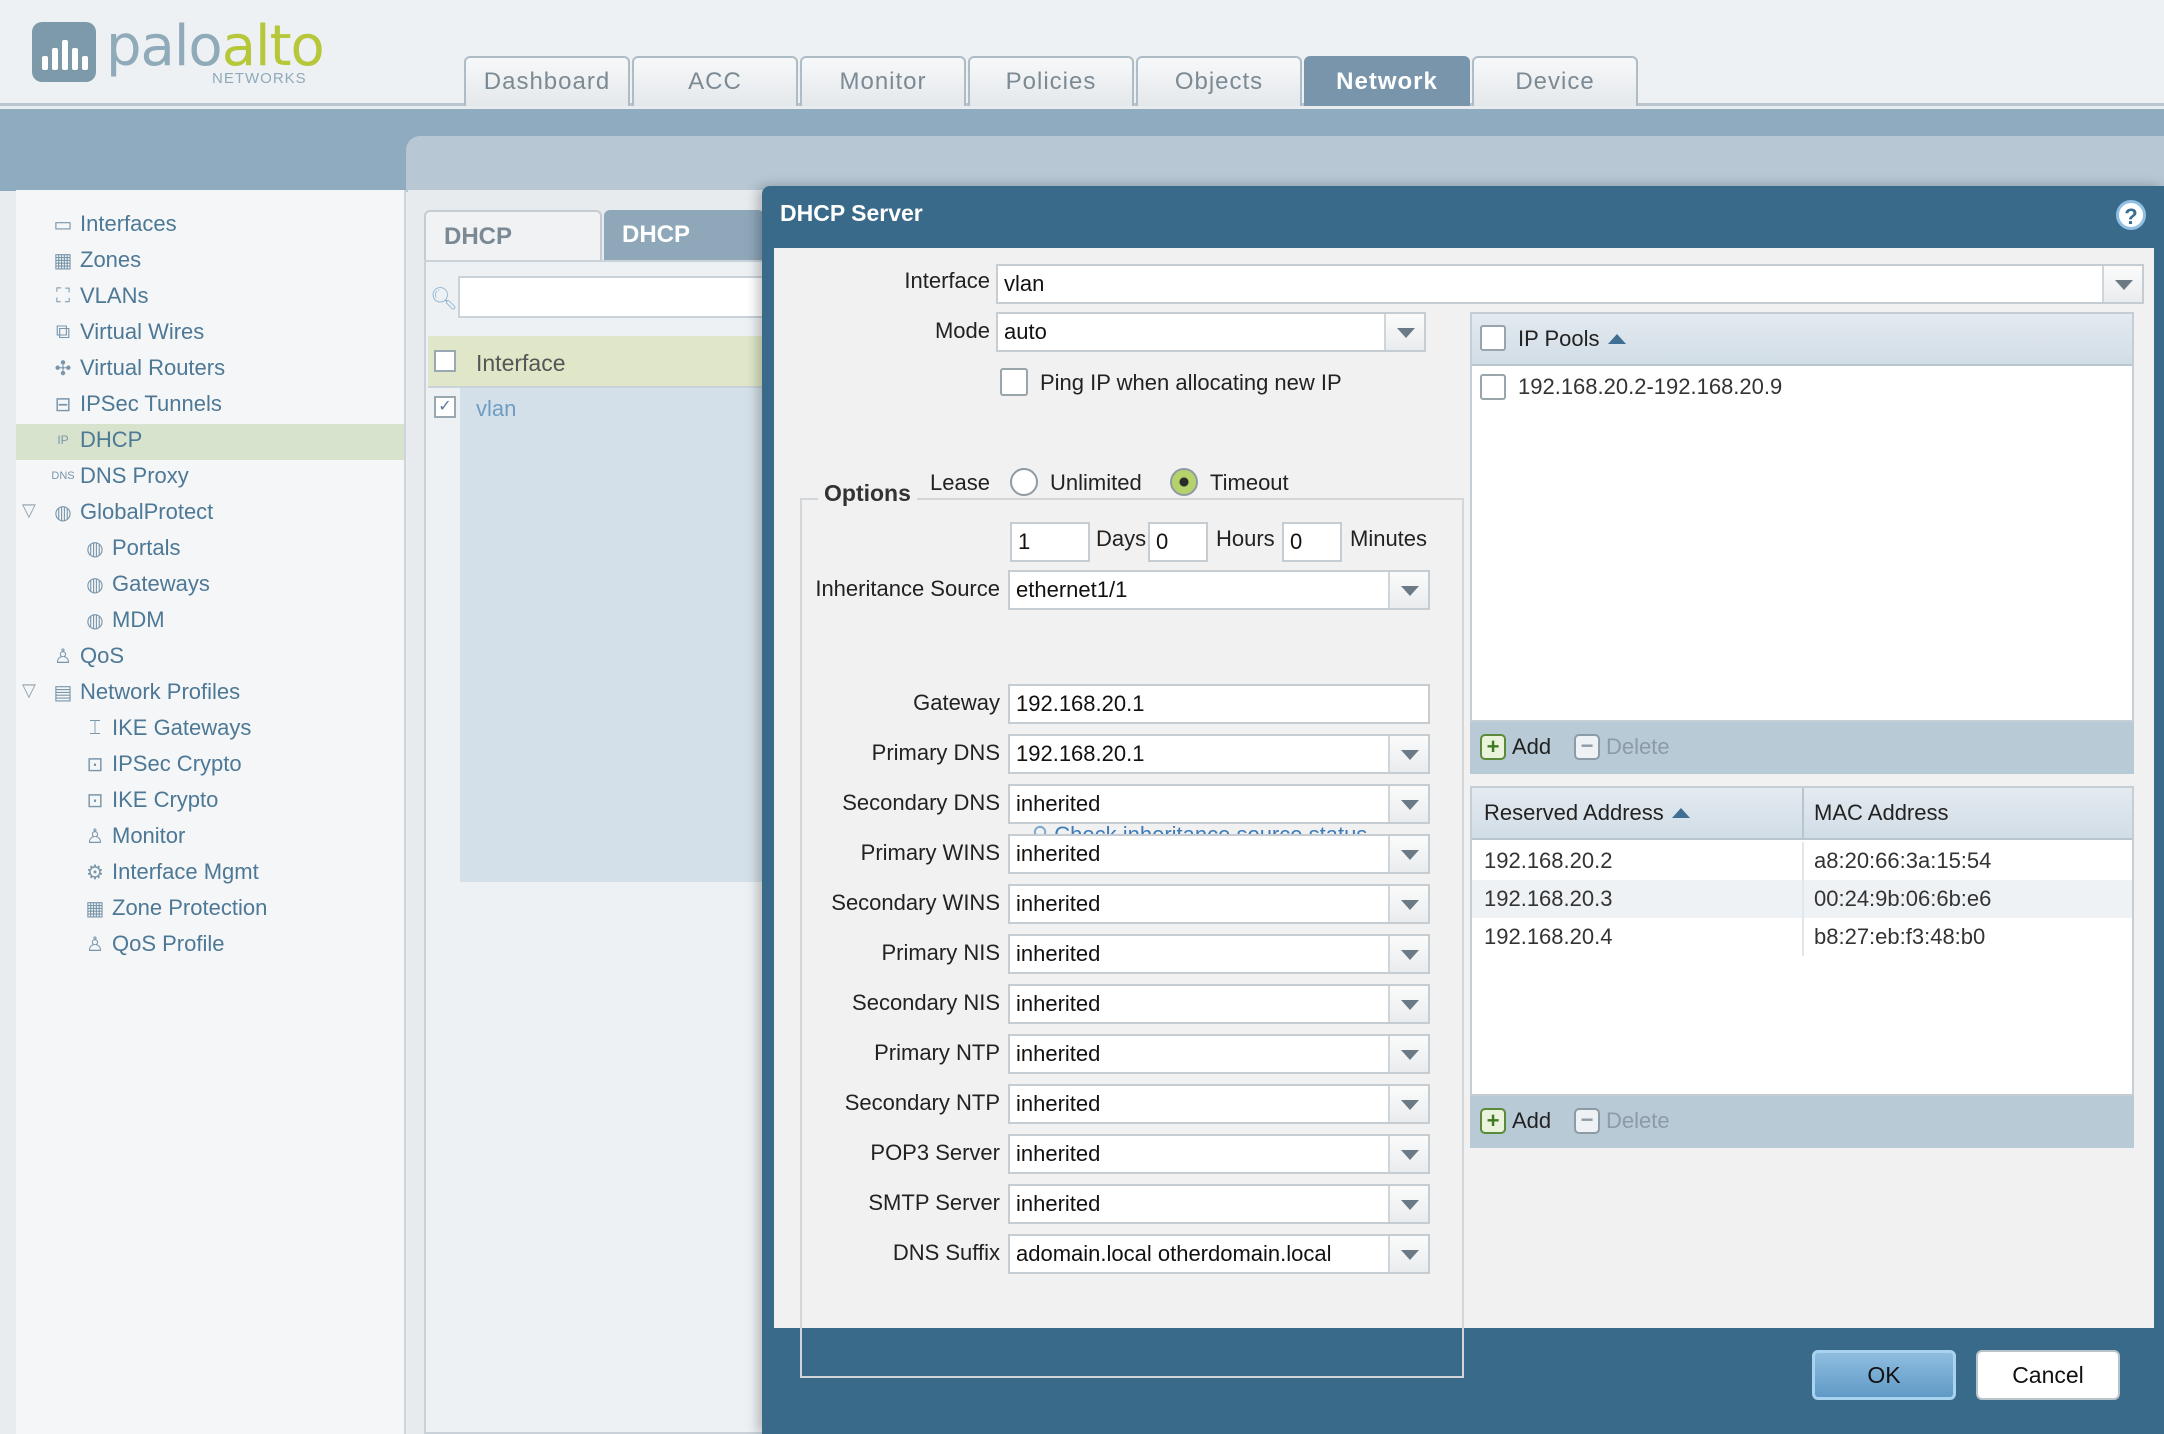 Image resolution: width=2164 pixels, height=1434 pixels. What do you see at coordinates (95, 620) in the screenshot?
I see `mdm-icon: ◍` at bounding box center [95, 620].